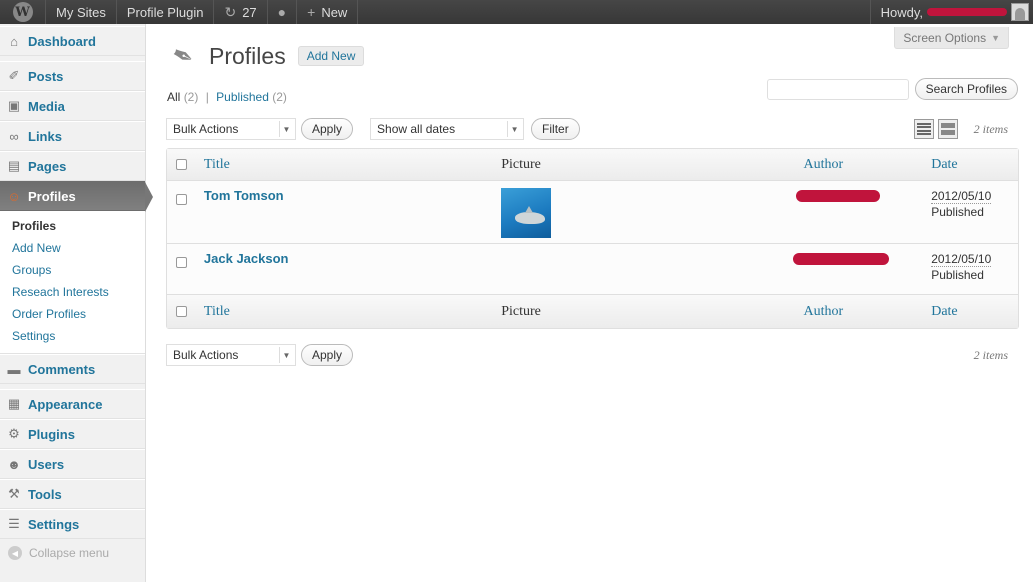 The width and height of the screenshot is (1033, 582). I want to click on pages-icon: ▤, so click(14, 165).